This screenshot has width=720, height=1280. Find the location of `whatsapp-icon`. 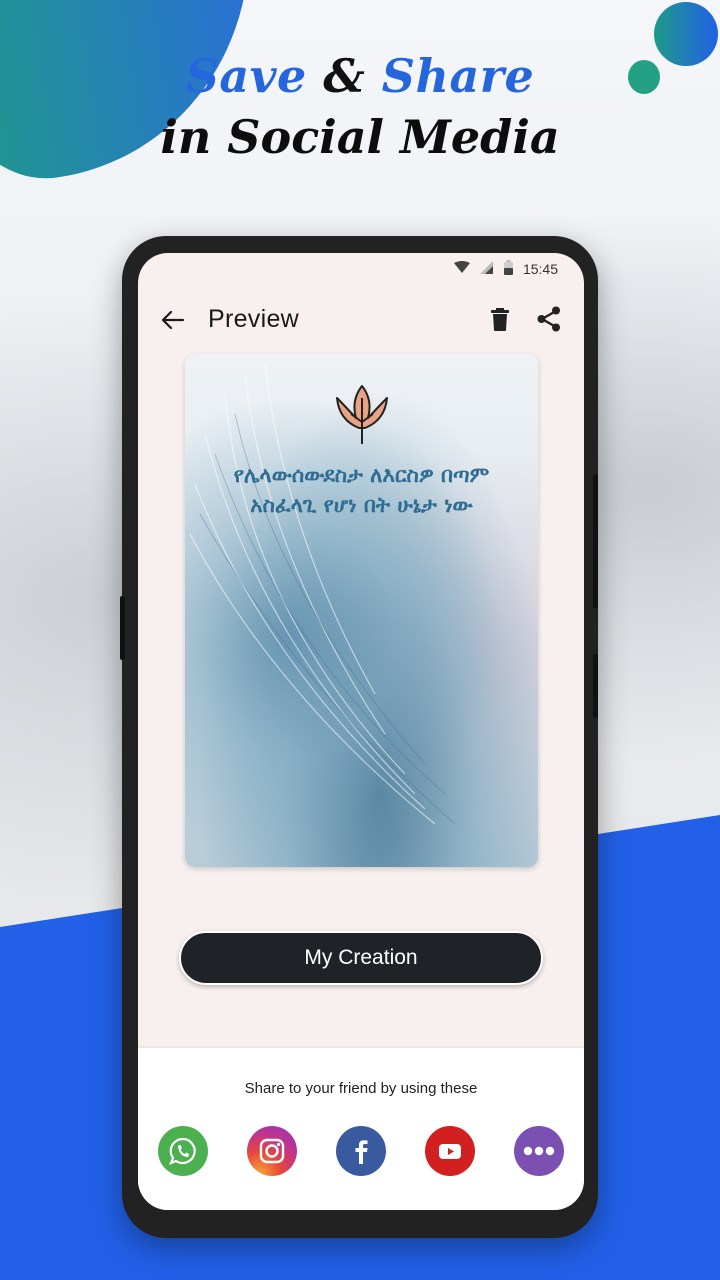

whatsapp-icon is located at coordinates (182, 1151).